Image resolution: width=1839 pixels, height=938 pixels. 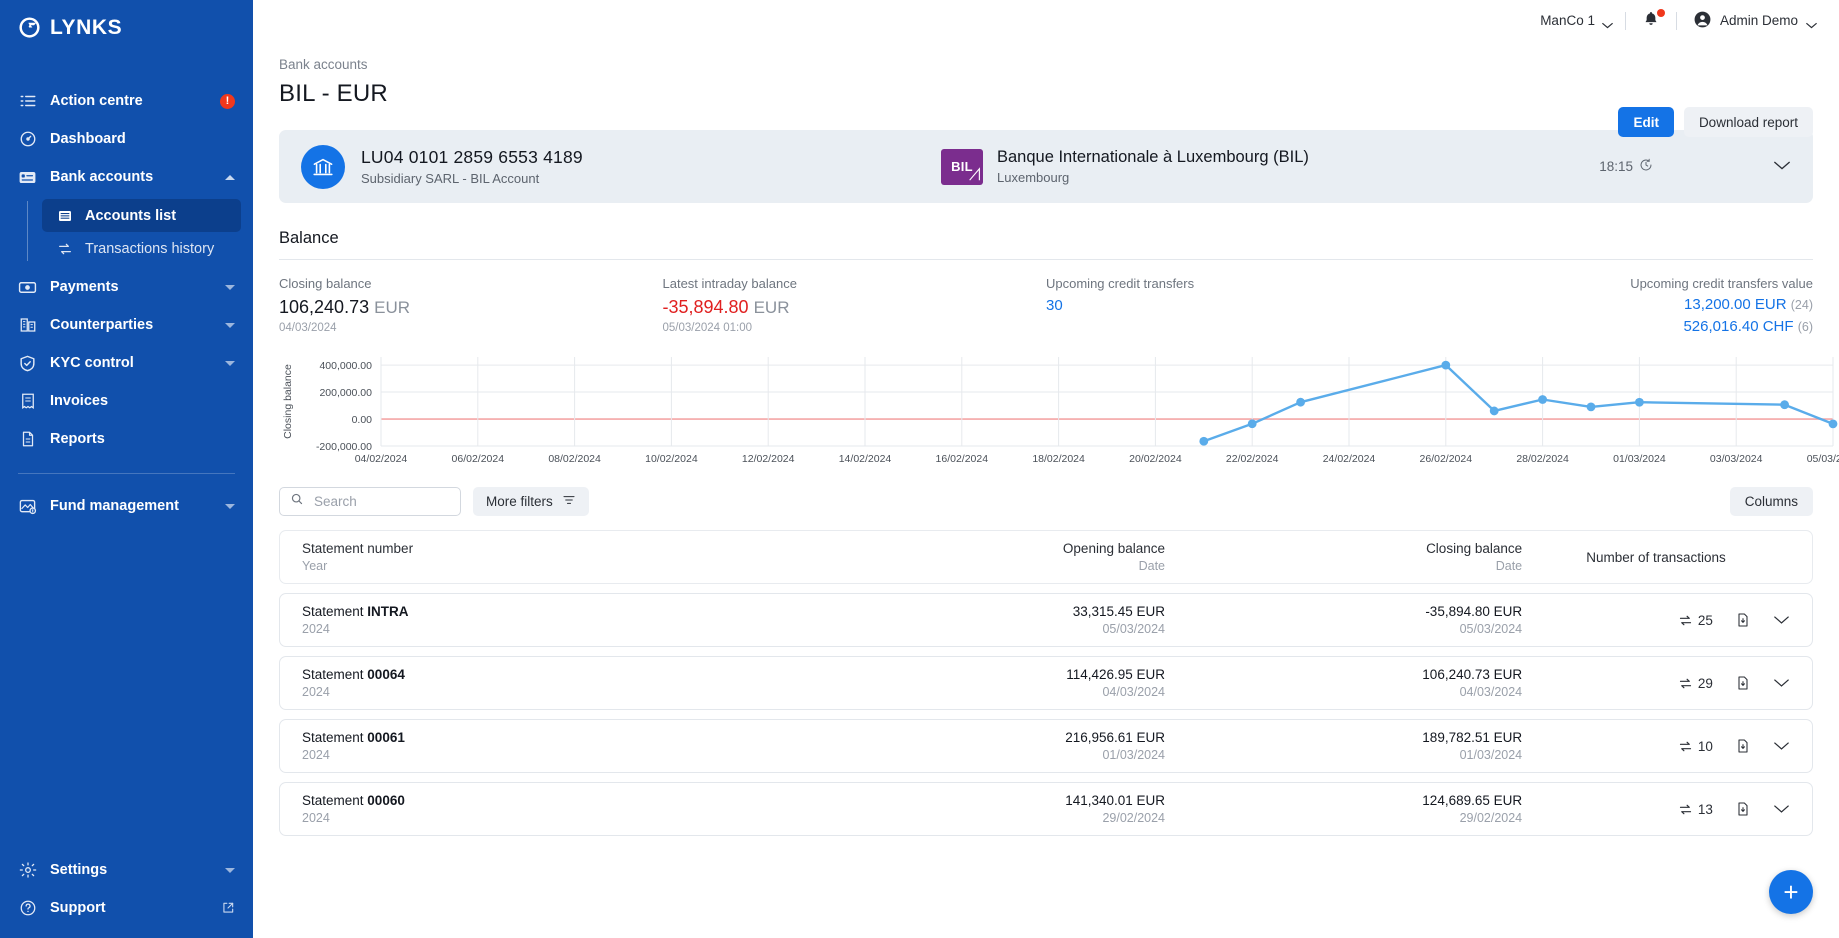 I want to click on sidebar-item-dashboard: Dashboard, so click(x=126, y=139).